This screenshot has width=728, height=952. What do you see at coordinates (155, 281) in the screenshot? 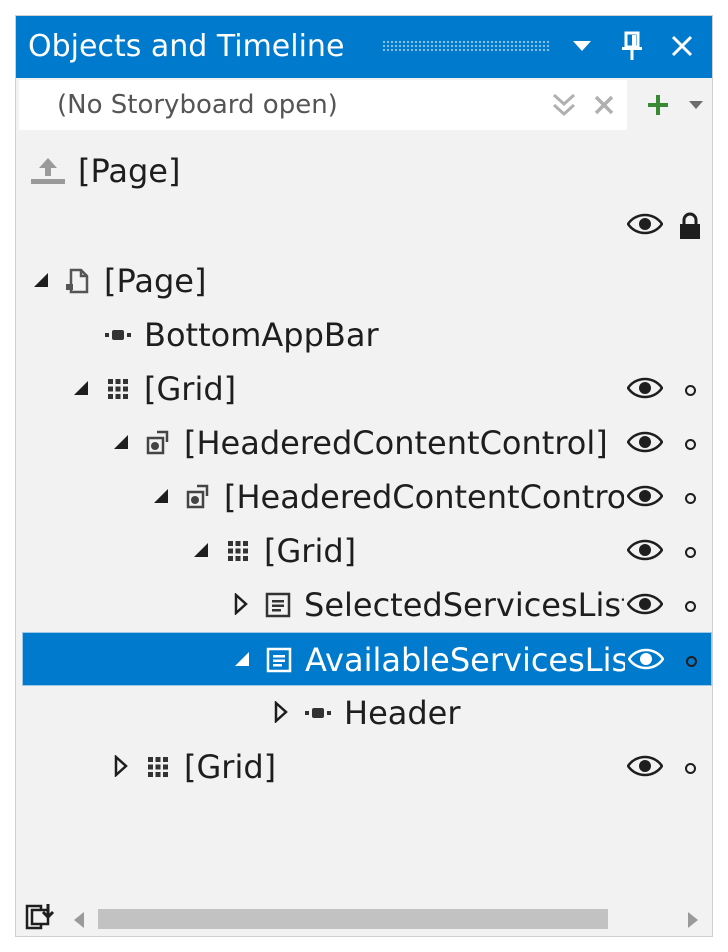
I see `tree-item-label: [Page]` at bounding box center [155, 281].